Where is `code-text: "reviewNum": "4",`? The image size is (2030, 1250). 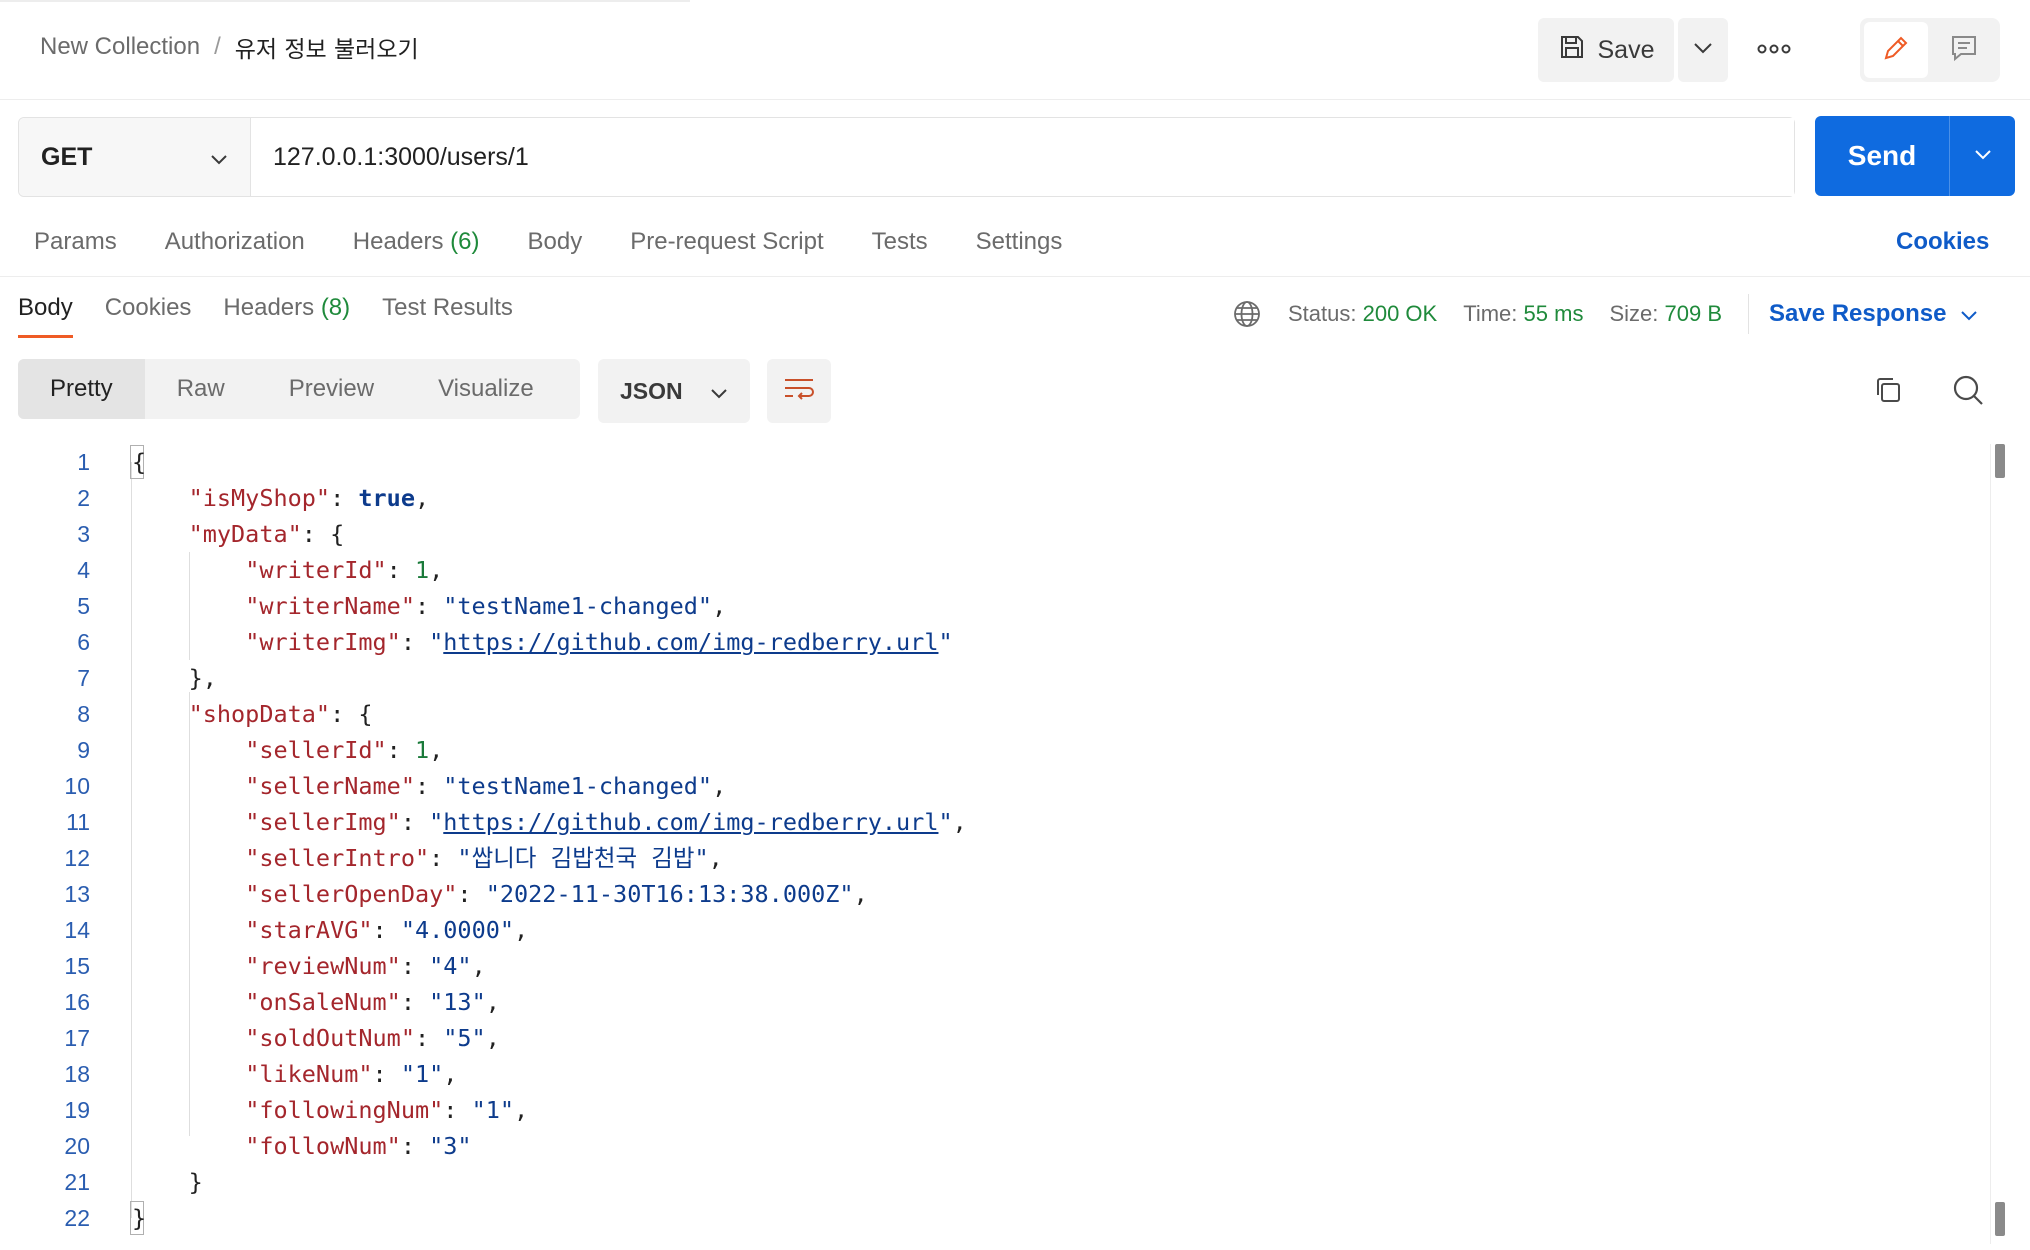
code-text: "reviewNum": "4", is located at coordinates (365, 966).